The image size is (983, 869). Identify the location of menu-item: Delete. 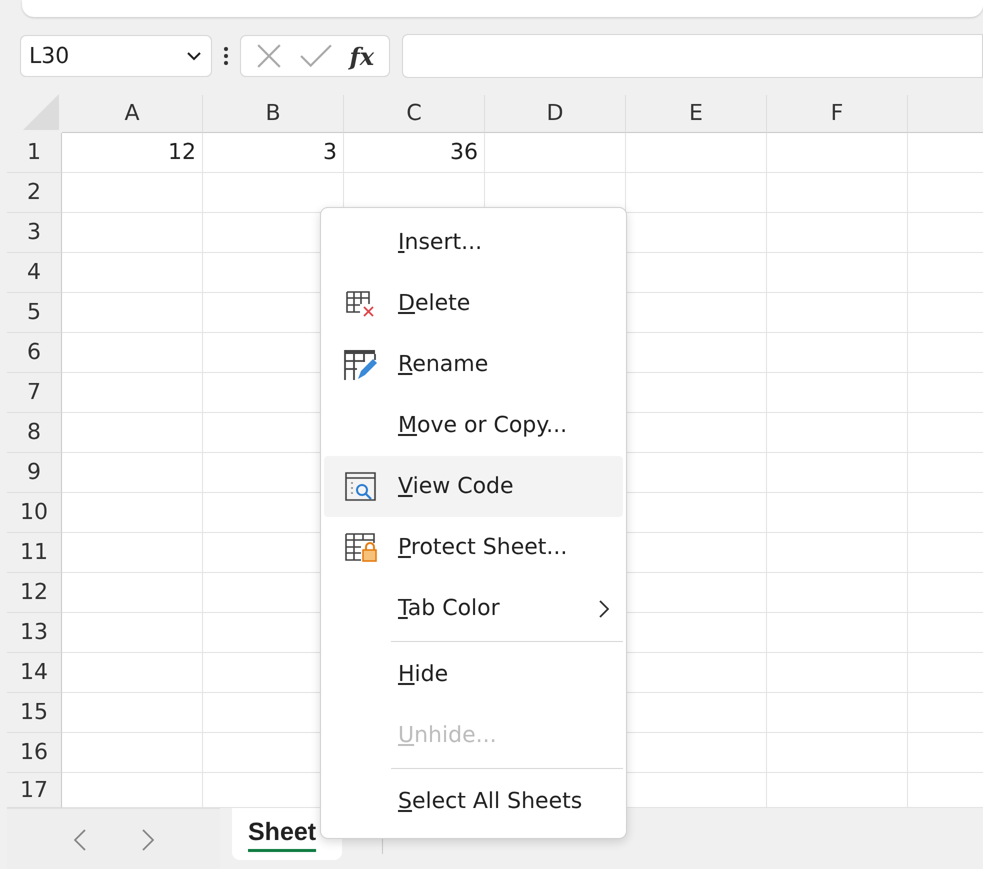
(473, 303).